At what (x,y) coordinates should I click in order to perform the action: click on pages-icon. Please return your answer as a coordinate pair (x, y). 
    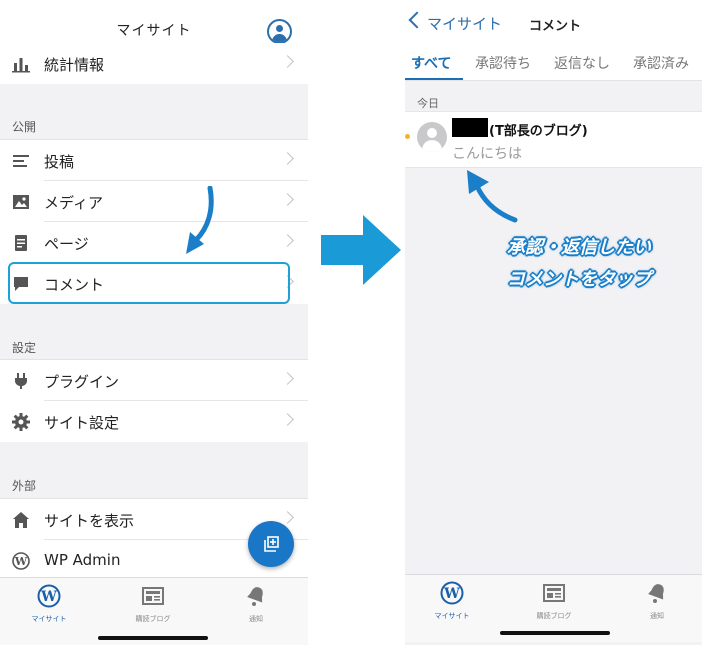
    Looking at the image, I should click on (21, 243).